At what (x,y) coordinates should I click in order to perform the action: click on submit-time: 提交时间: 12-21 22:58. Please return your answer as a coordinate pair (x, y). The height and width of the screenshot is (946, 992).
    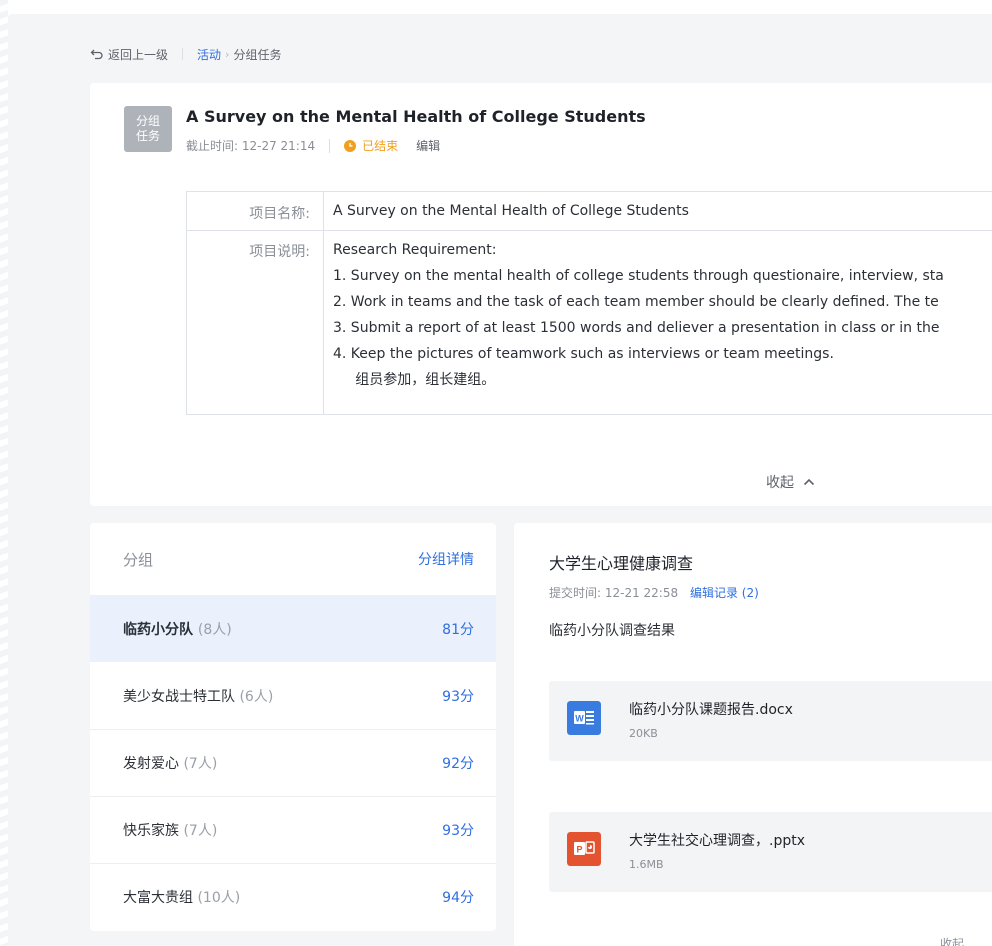
    Looking at the image, I should click on (614, 593).